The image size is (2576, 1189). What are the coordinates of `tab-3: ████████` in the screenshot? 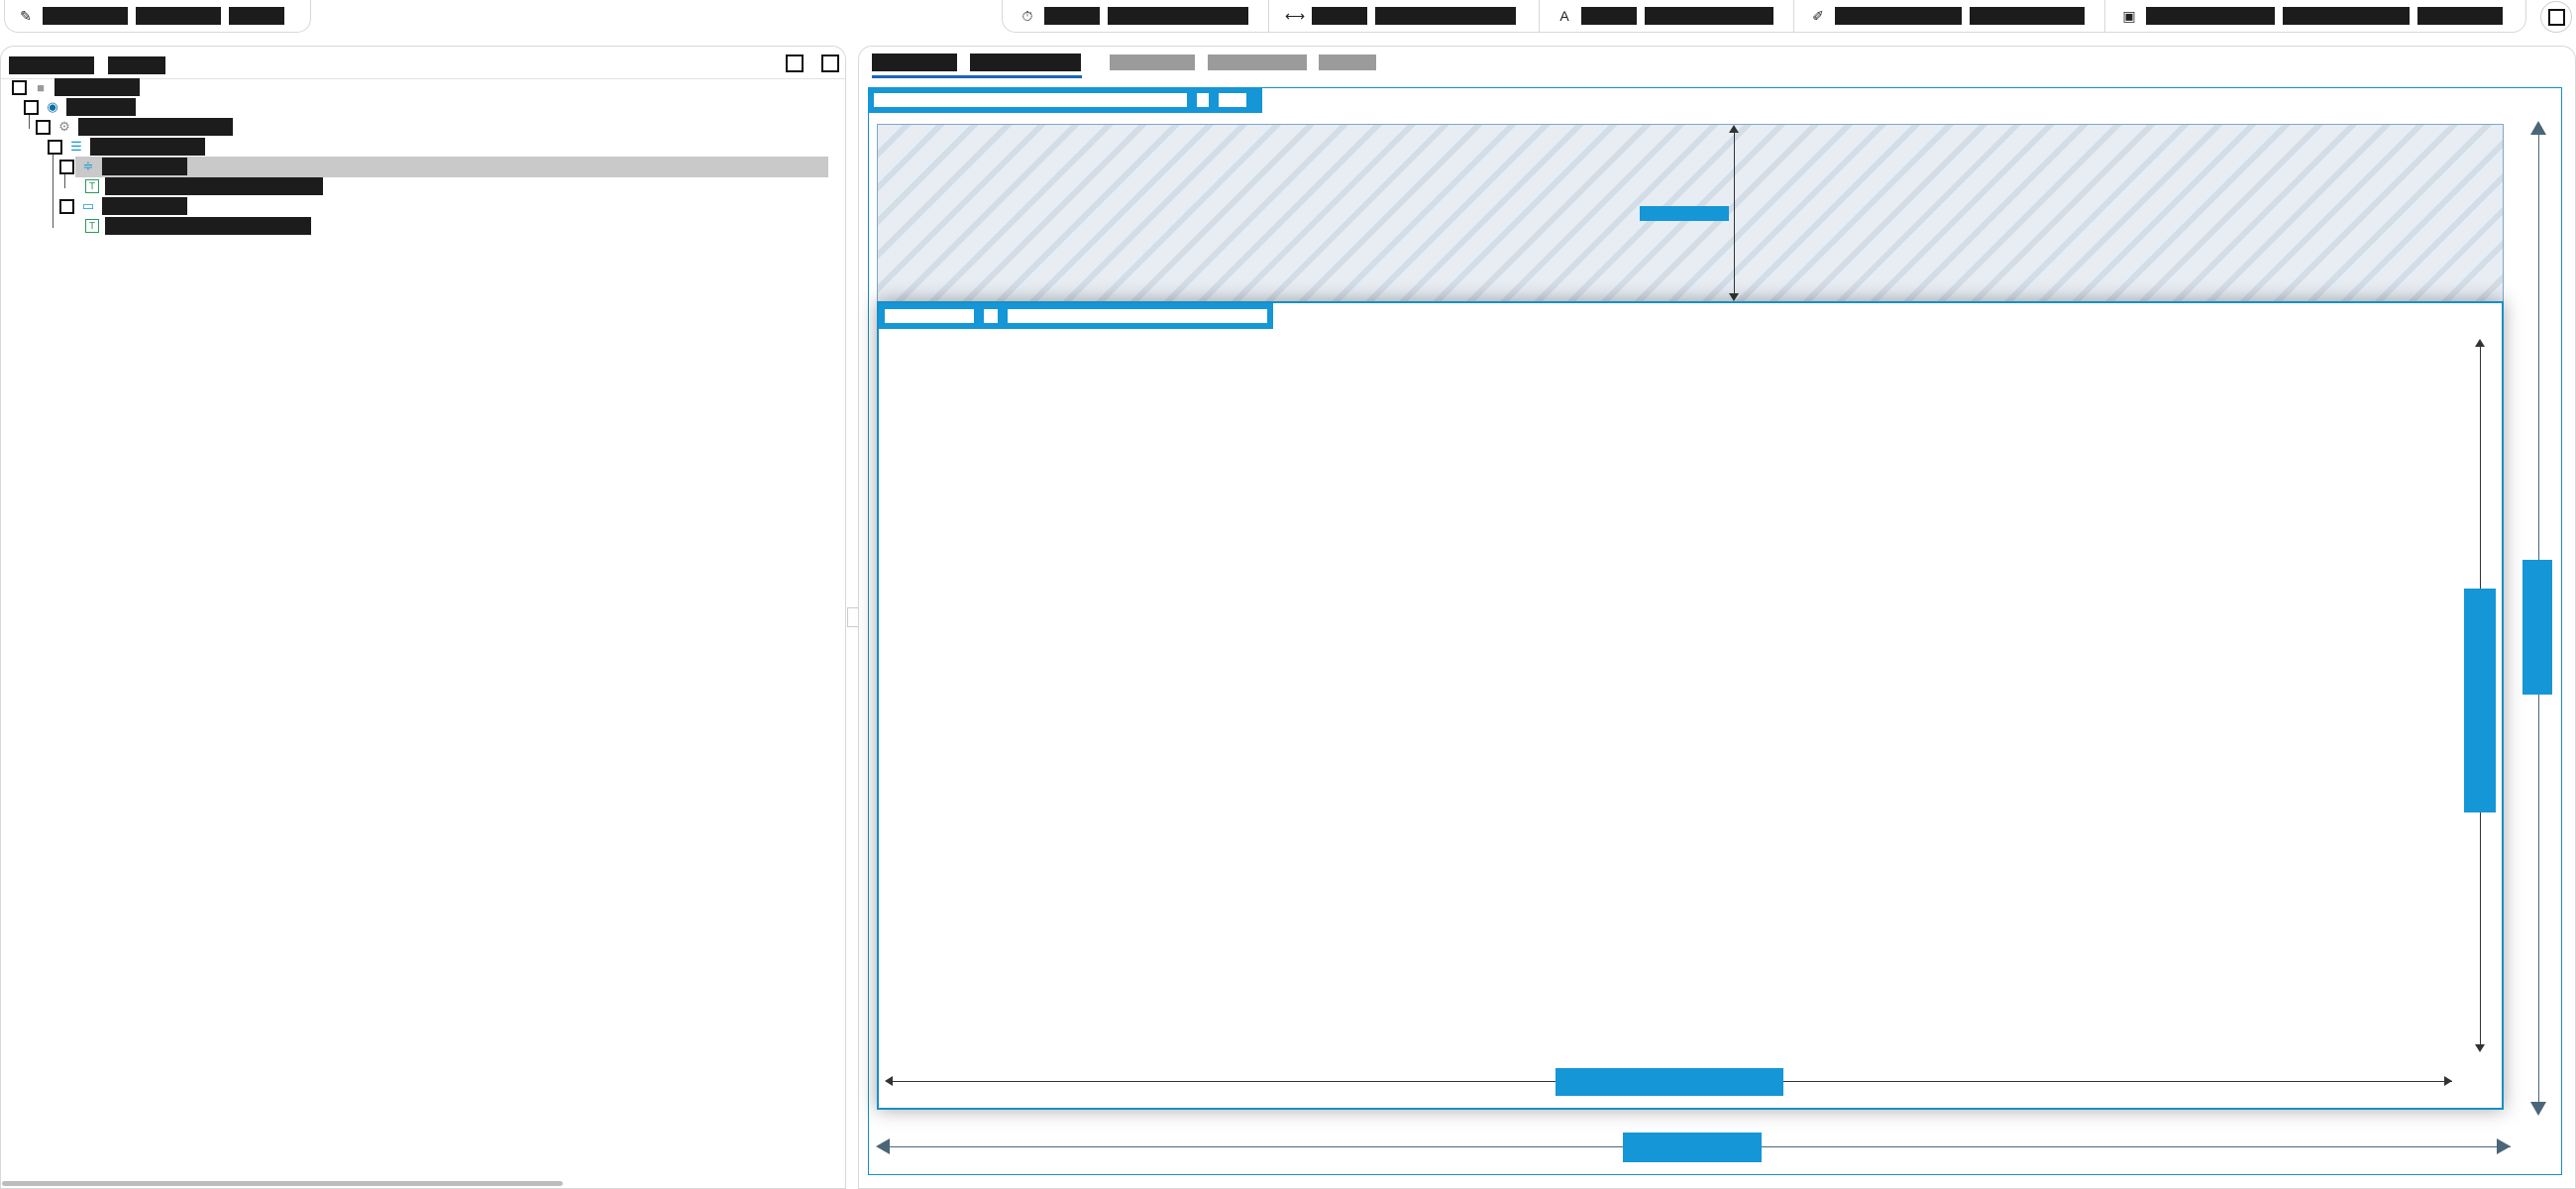 It's located at (1152, 63).